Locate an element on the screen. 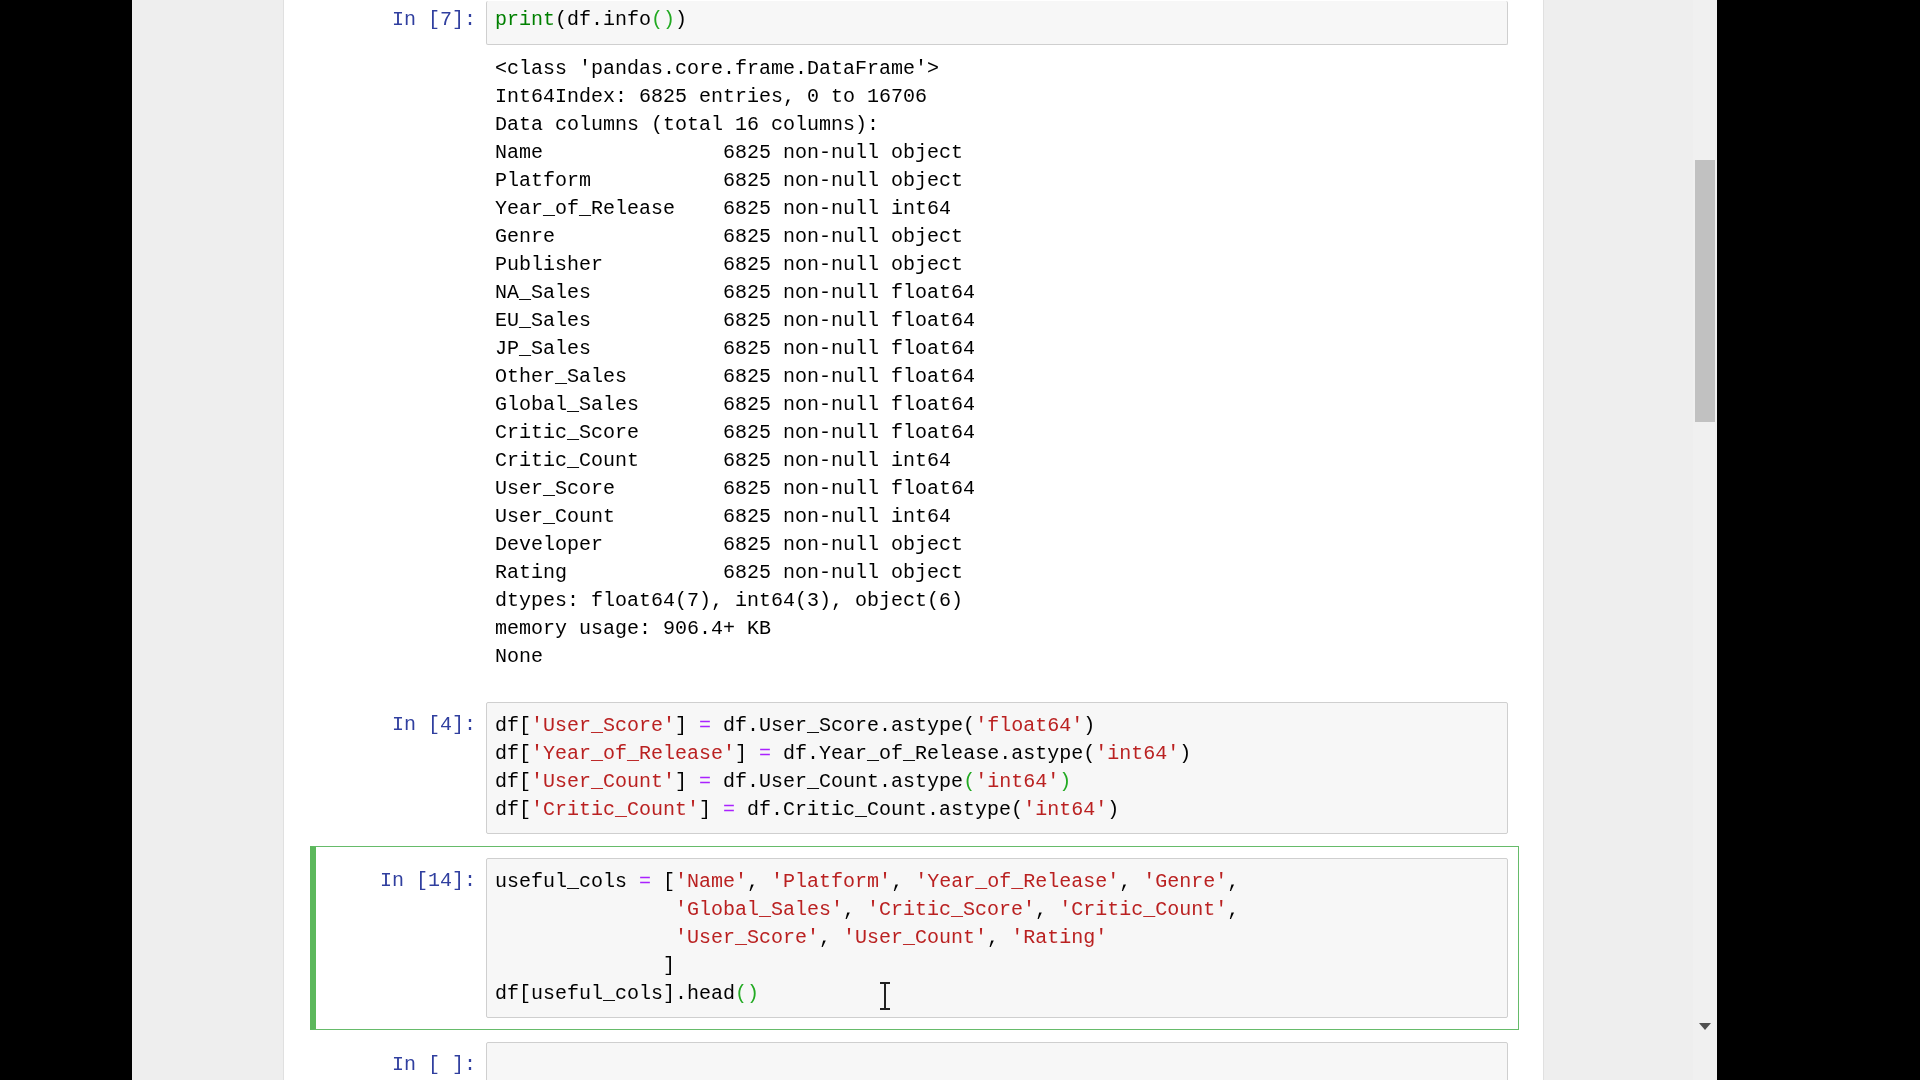 The image size is (1920, 1080). output-line: Other_Sales 6825 non-null float64 is located at coordinates (736, 377).